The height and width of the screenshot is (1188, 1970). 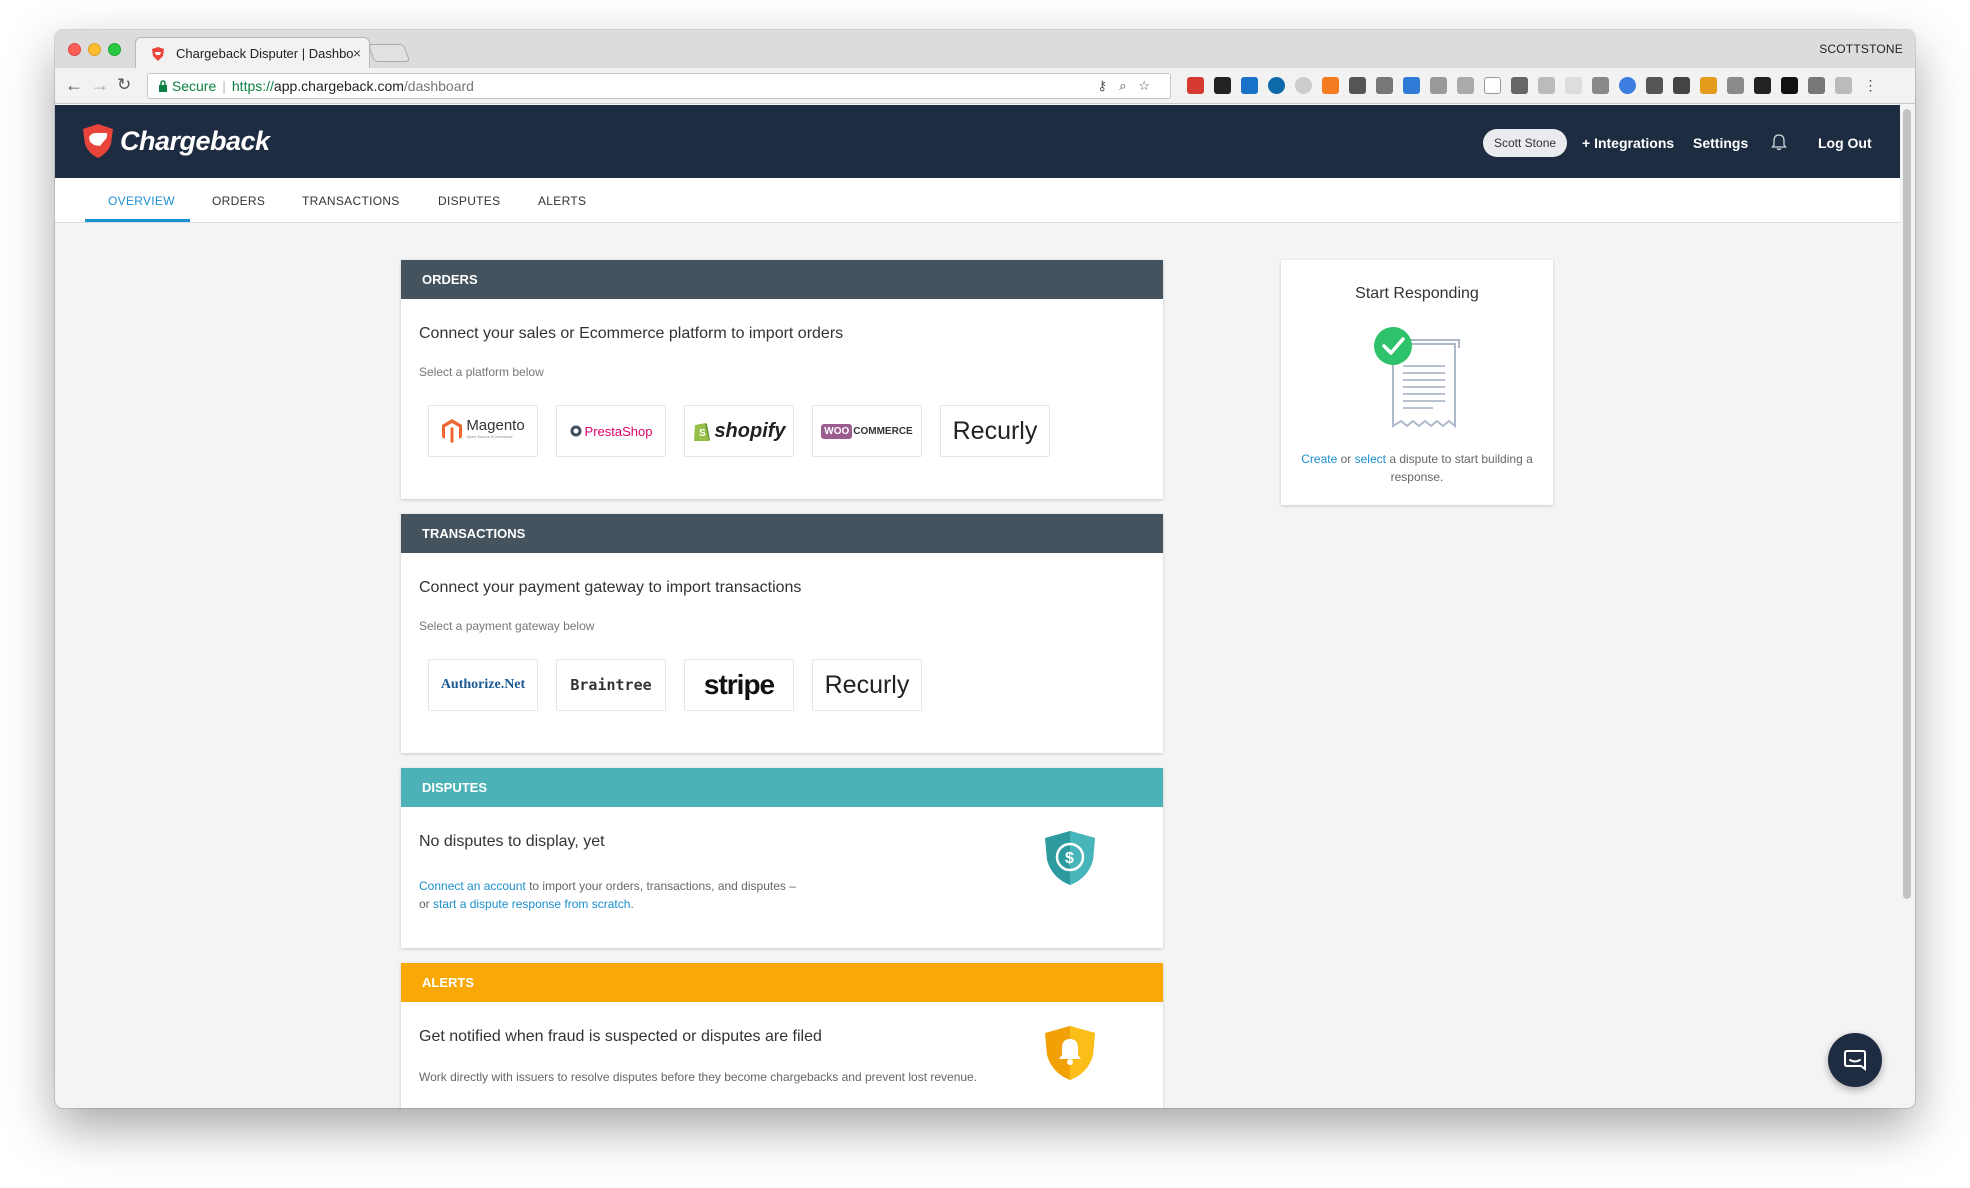 What do you see at coordinates (531, 904) in the screenshot?
I see `start-dispute-link: start a dispute response from scratch` at bounding box center [531, 904].